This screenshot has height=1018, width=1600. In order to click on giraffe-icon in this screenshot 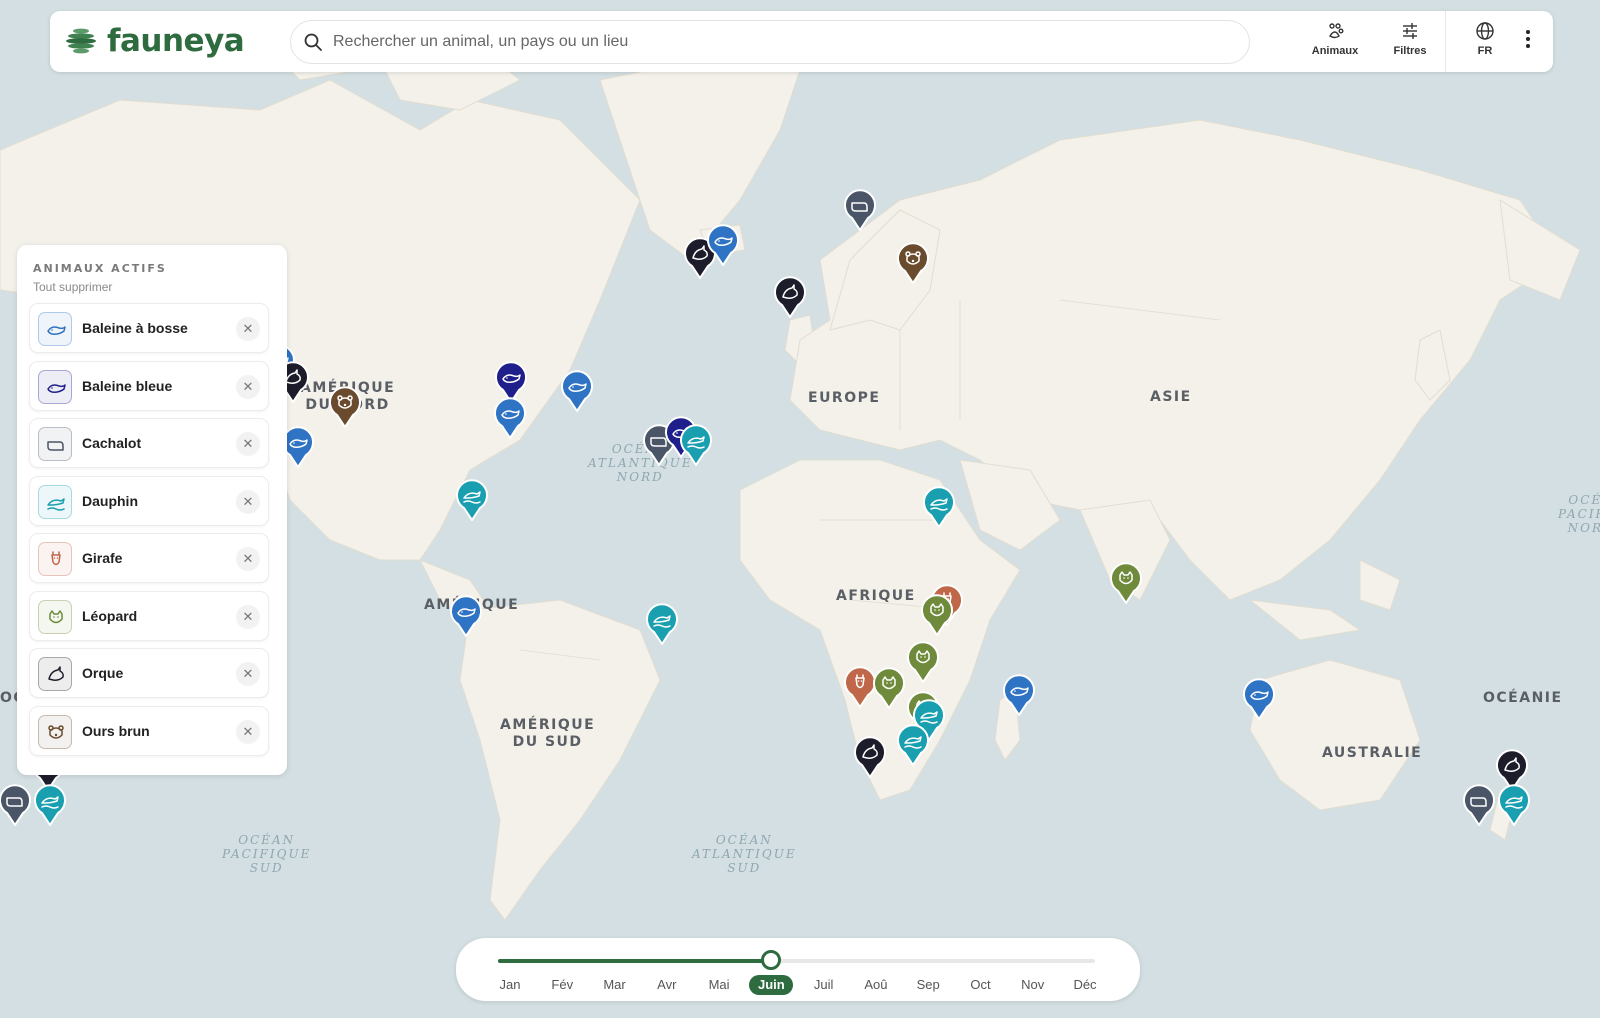, I will do `click(55, 559)`.